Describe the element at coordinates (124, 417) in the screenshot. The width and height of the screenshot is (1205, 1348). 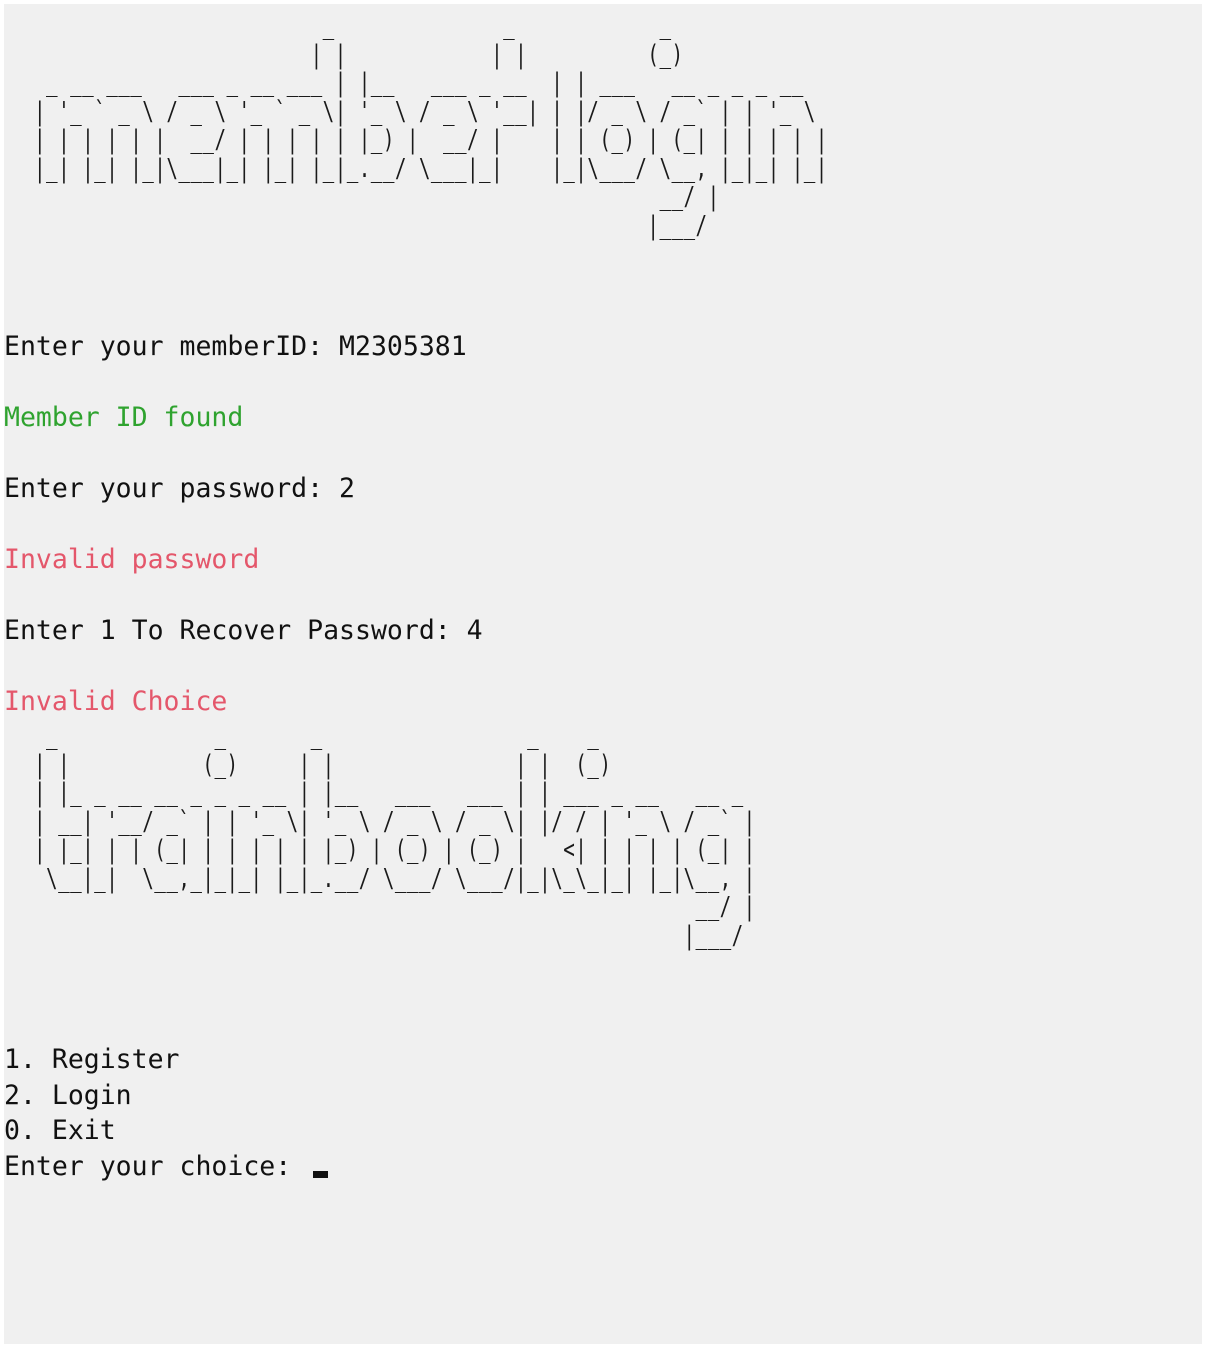
I see `member-found-message: Member ID found` at that location.